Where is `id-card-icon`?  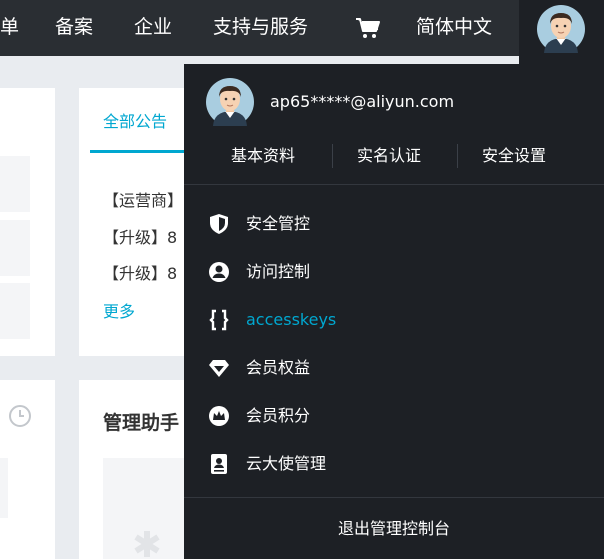
id-card-icon is located at coordinates (219, 464).